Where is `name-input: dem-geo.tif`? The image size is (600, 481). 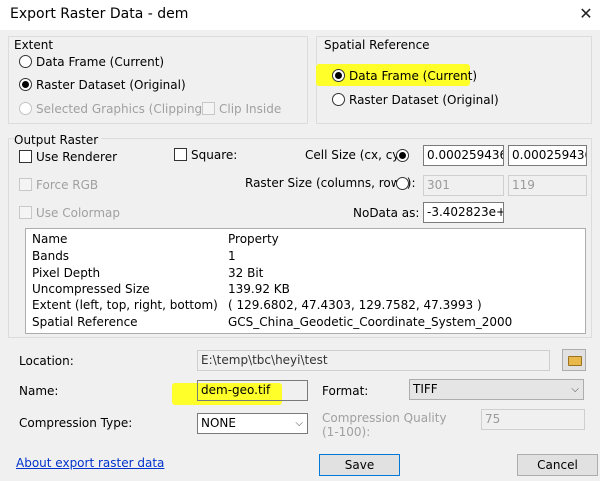
name-input: dem-geo.tif is located at coordinates (252, 390).